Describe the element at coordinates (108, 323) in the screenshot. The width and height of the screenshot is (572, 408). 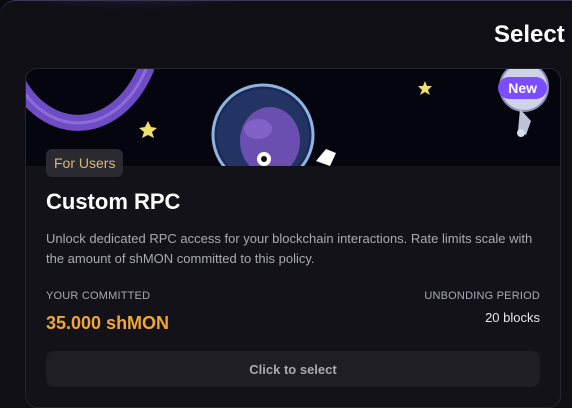
I see `committed-value: 35.000 shMON` at that location.